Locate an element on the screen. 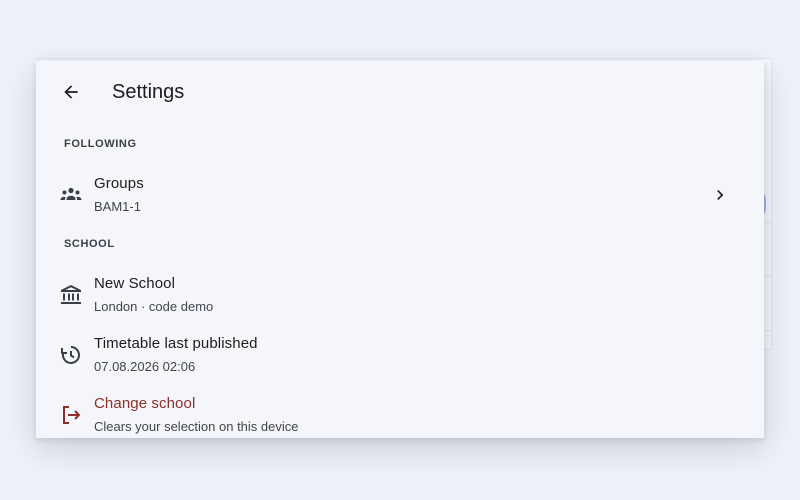 Image resolution: width=800 pixels, height=500 pixels. groups-subtitle: BAM1-1 is located at coordinates (117, 206).